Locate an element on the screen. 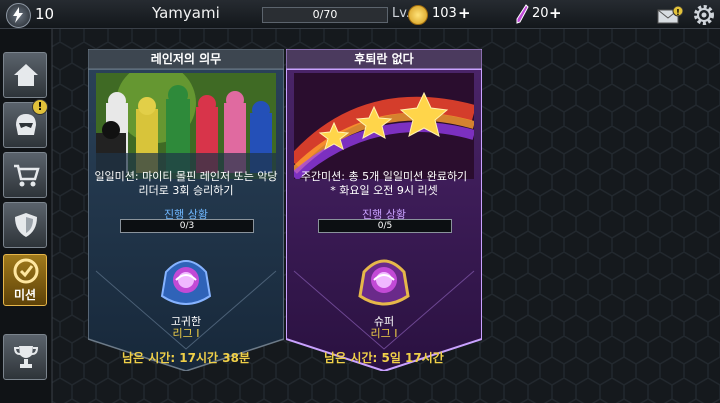  progress-text: 0/3 is located at coordinates (187, 226).